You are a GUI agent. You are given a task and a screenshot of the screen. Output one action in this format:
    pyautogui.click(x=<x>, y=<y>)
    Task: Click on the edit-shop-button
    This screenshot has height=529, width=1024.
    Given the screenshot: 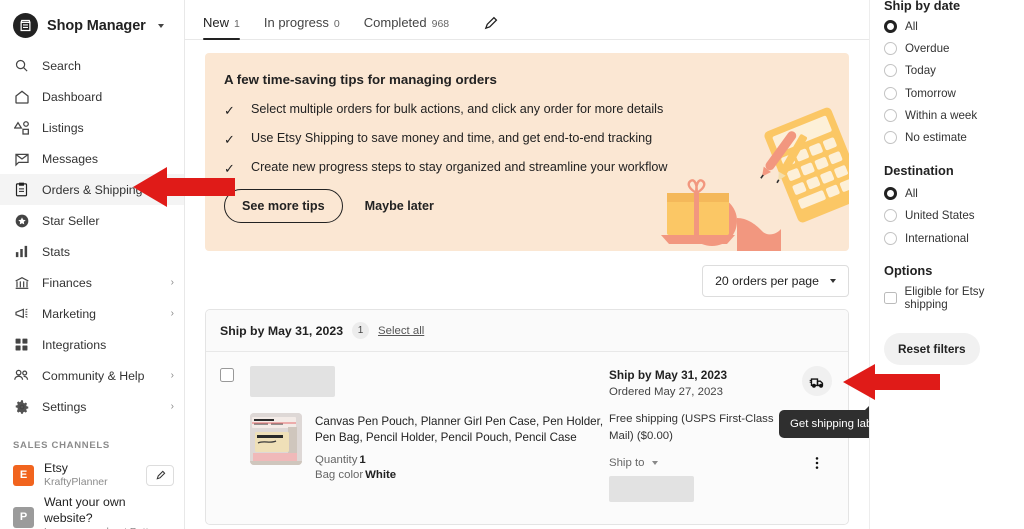 What is the action you would take?
    pyautogui.click(x=160, y=475)
    